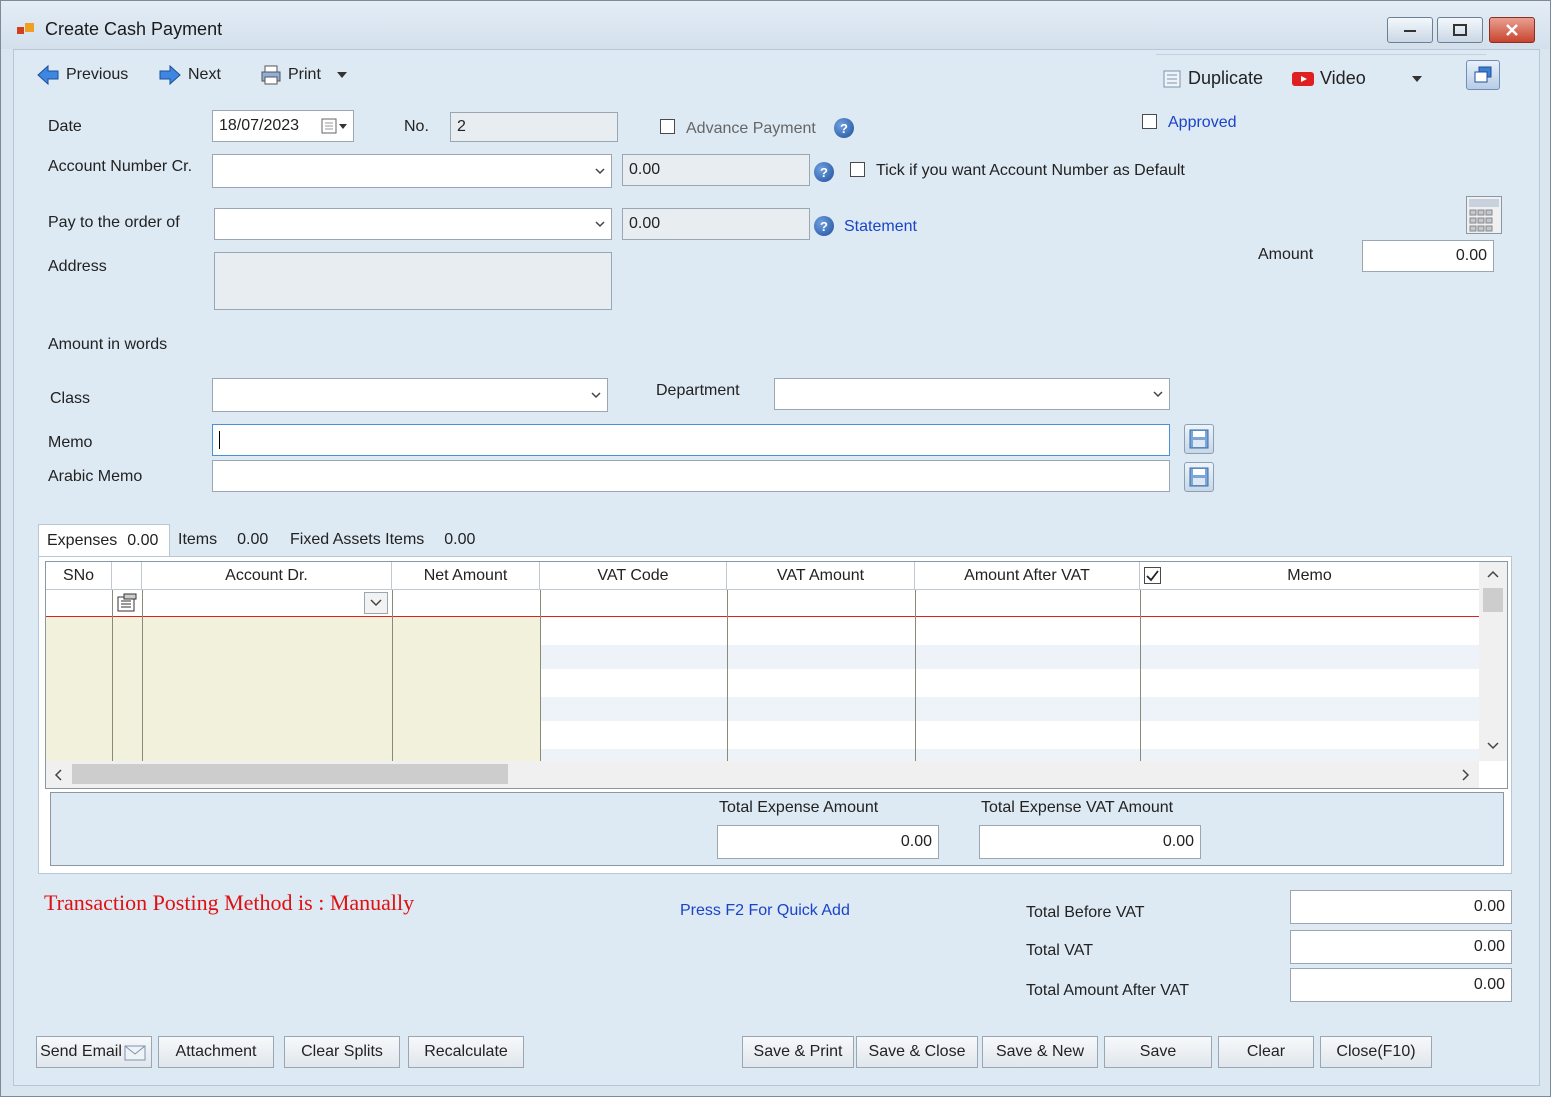  I want to click on restore-view-button, so click(1483, 75).